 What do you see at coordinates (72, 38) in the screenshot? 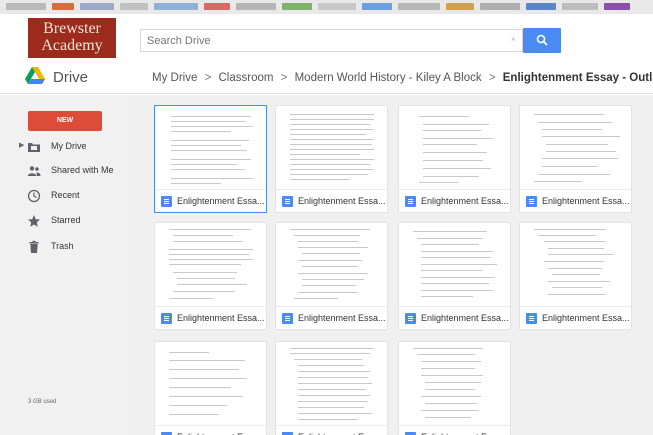
I see `brewster-academy-logo: Brewster Academy` at bounding box center [72, 38].